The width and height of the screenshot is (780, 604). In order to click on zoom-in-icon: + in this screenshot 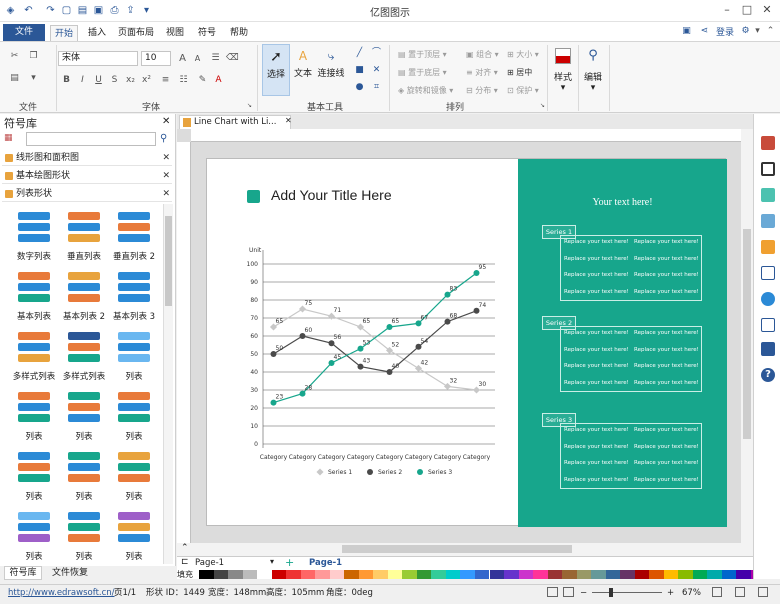, I will do `click(670, 593)`.